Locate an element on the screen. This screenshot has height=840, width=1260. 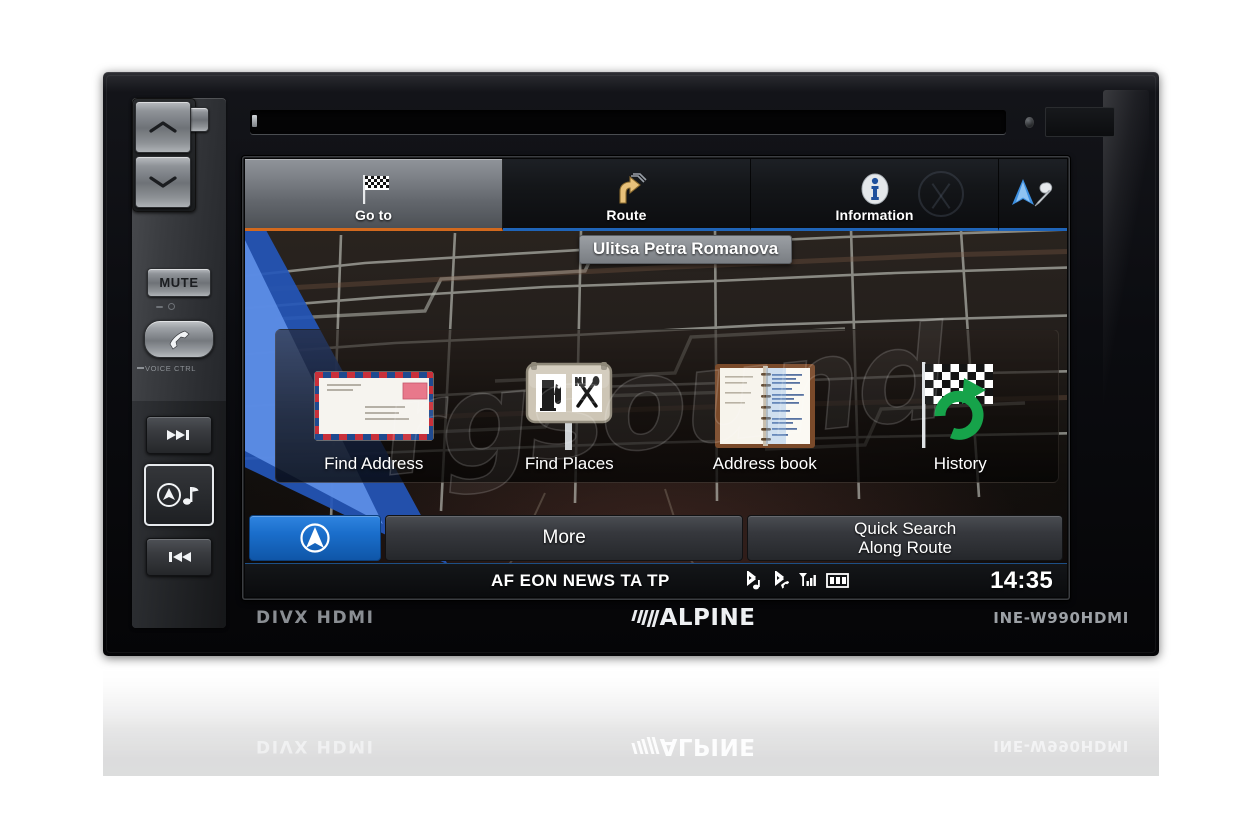
menu-label-history: History is located at coordinates (960, 463).